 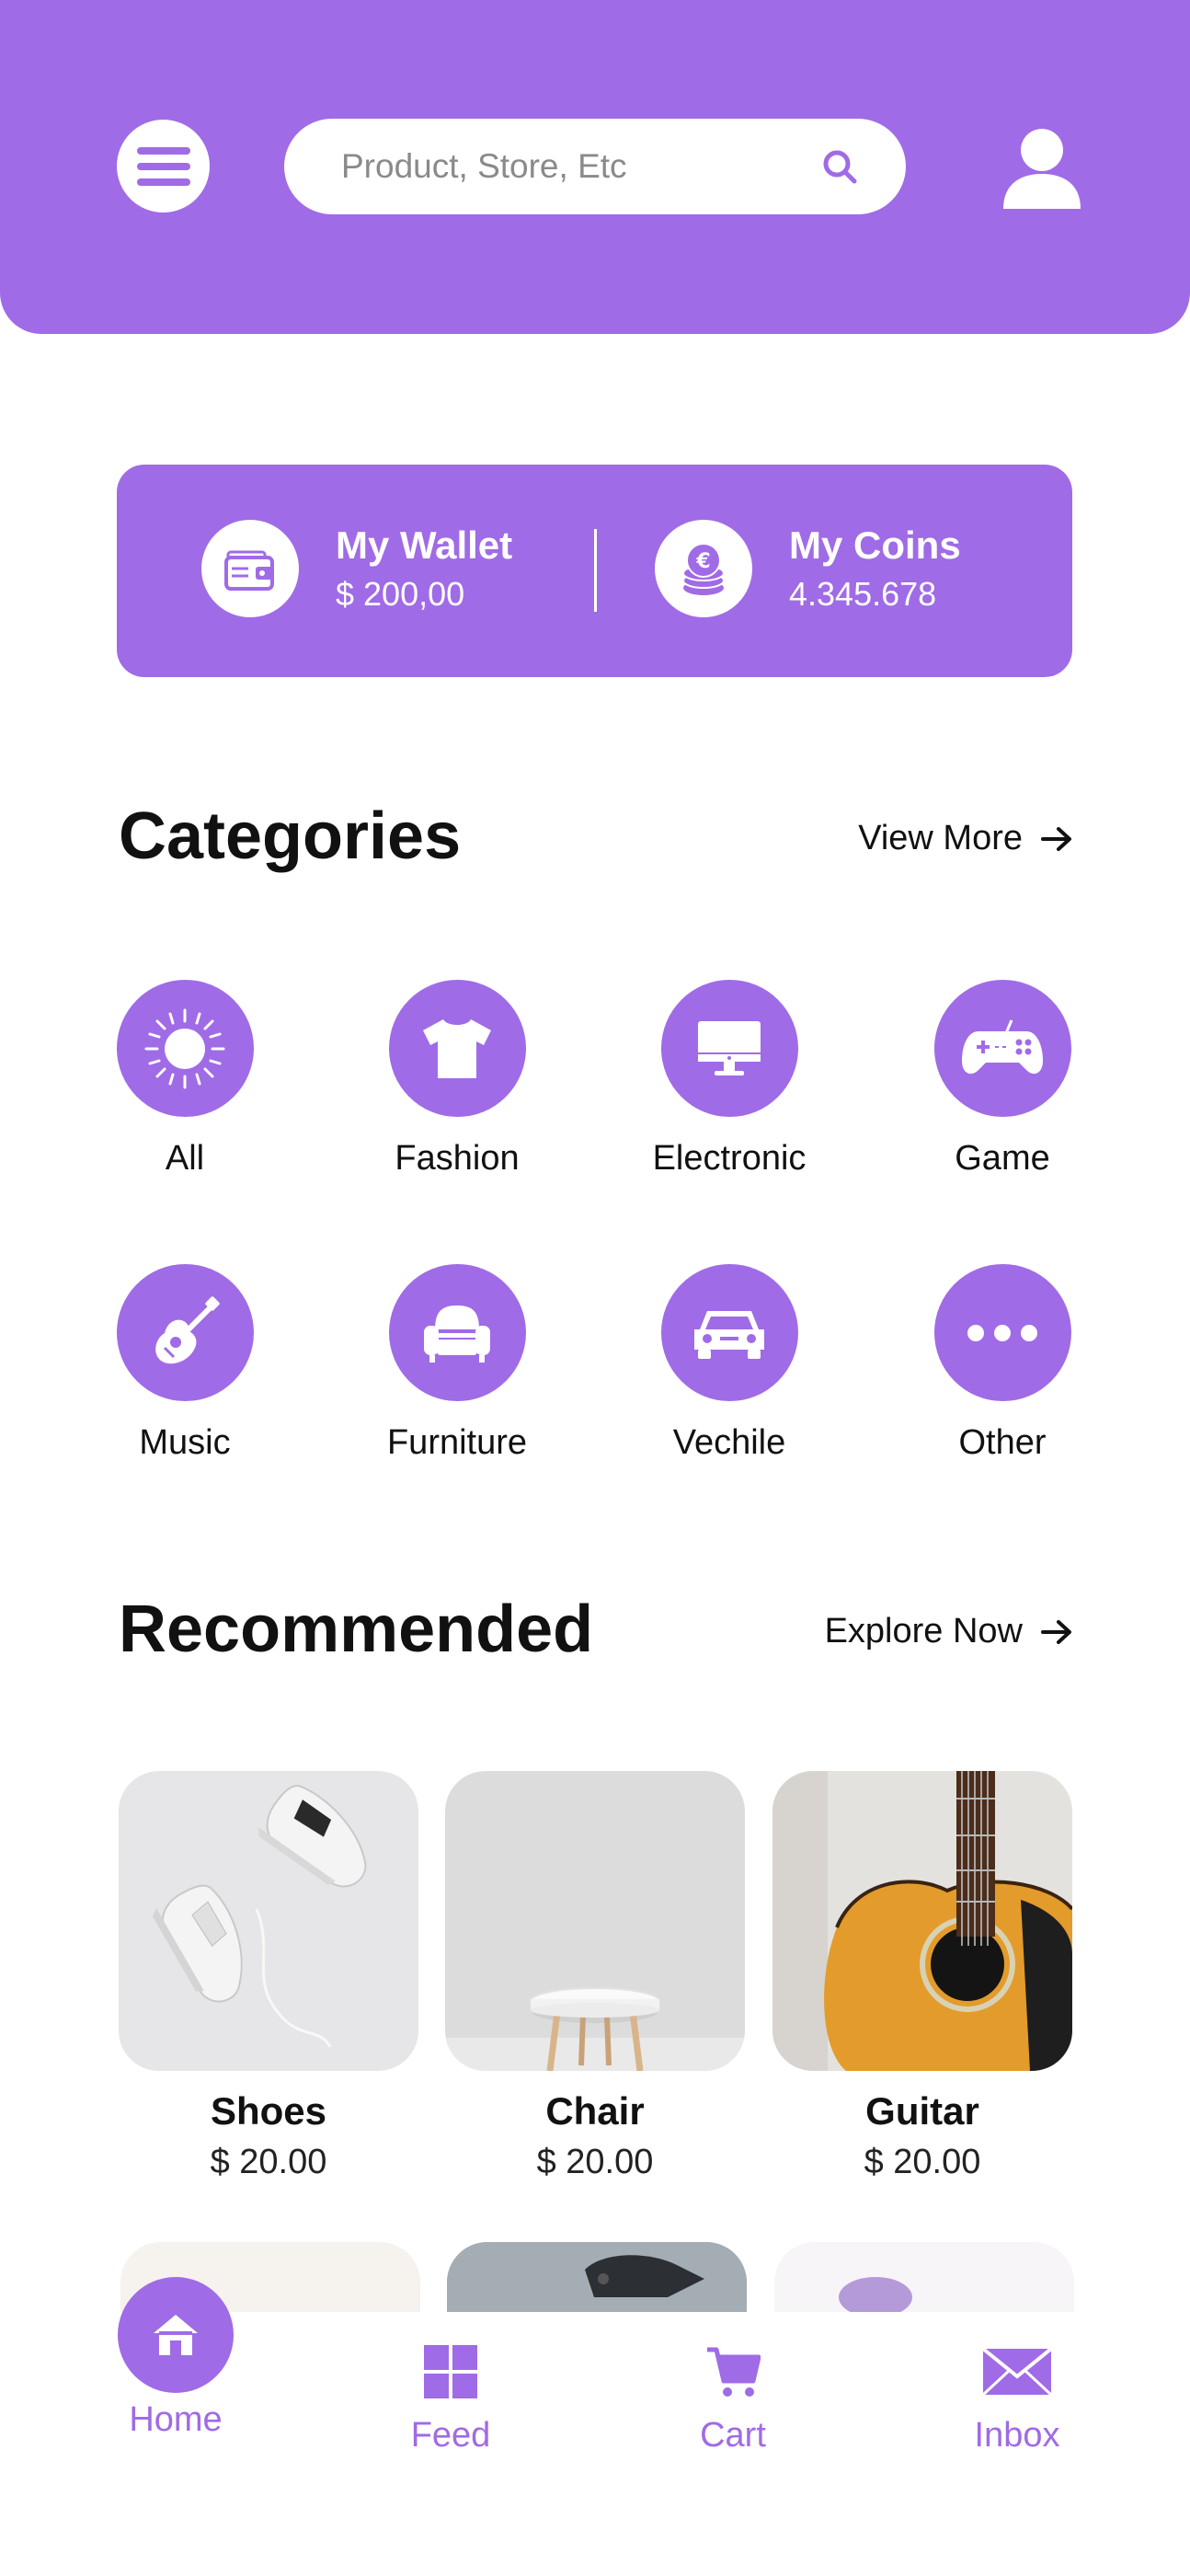 I want to click on nav-label: Inbox, so click(x=1017, y=2435).